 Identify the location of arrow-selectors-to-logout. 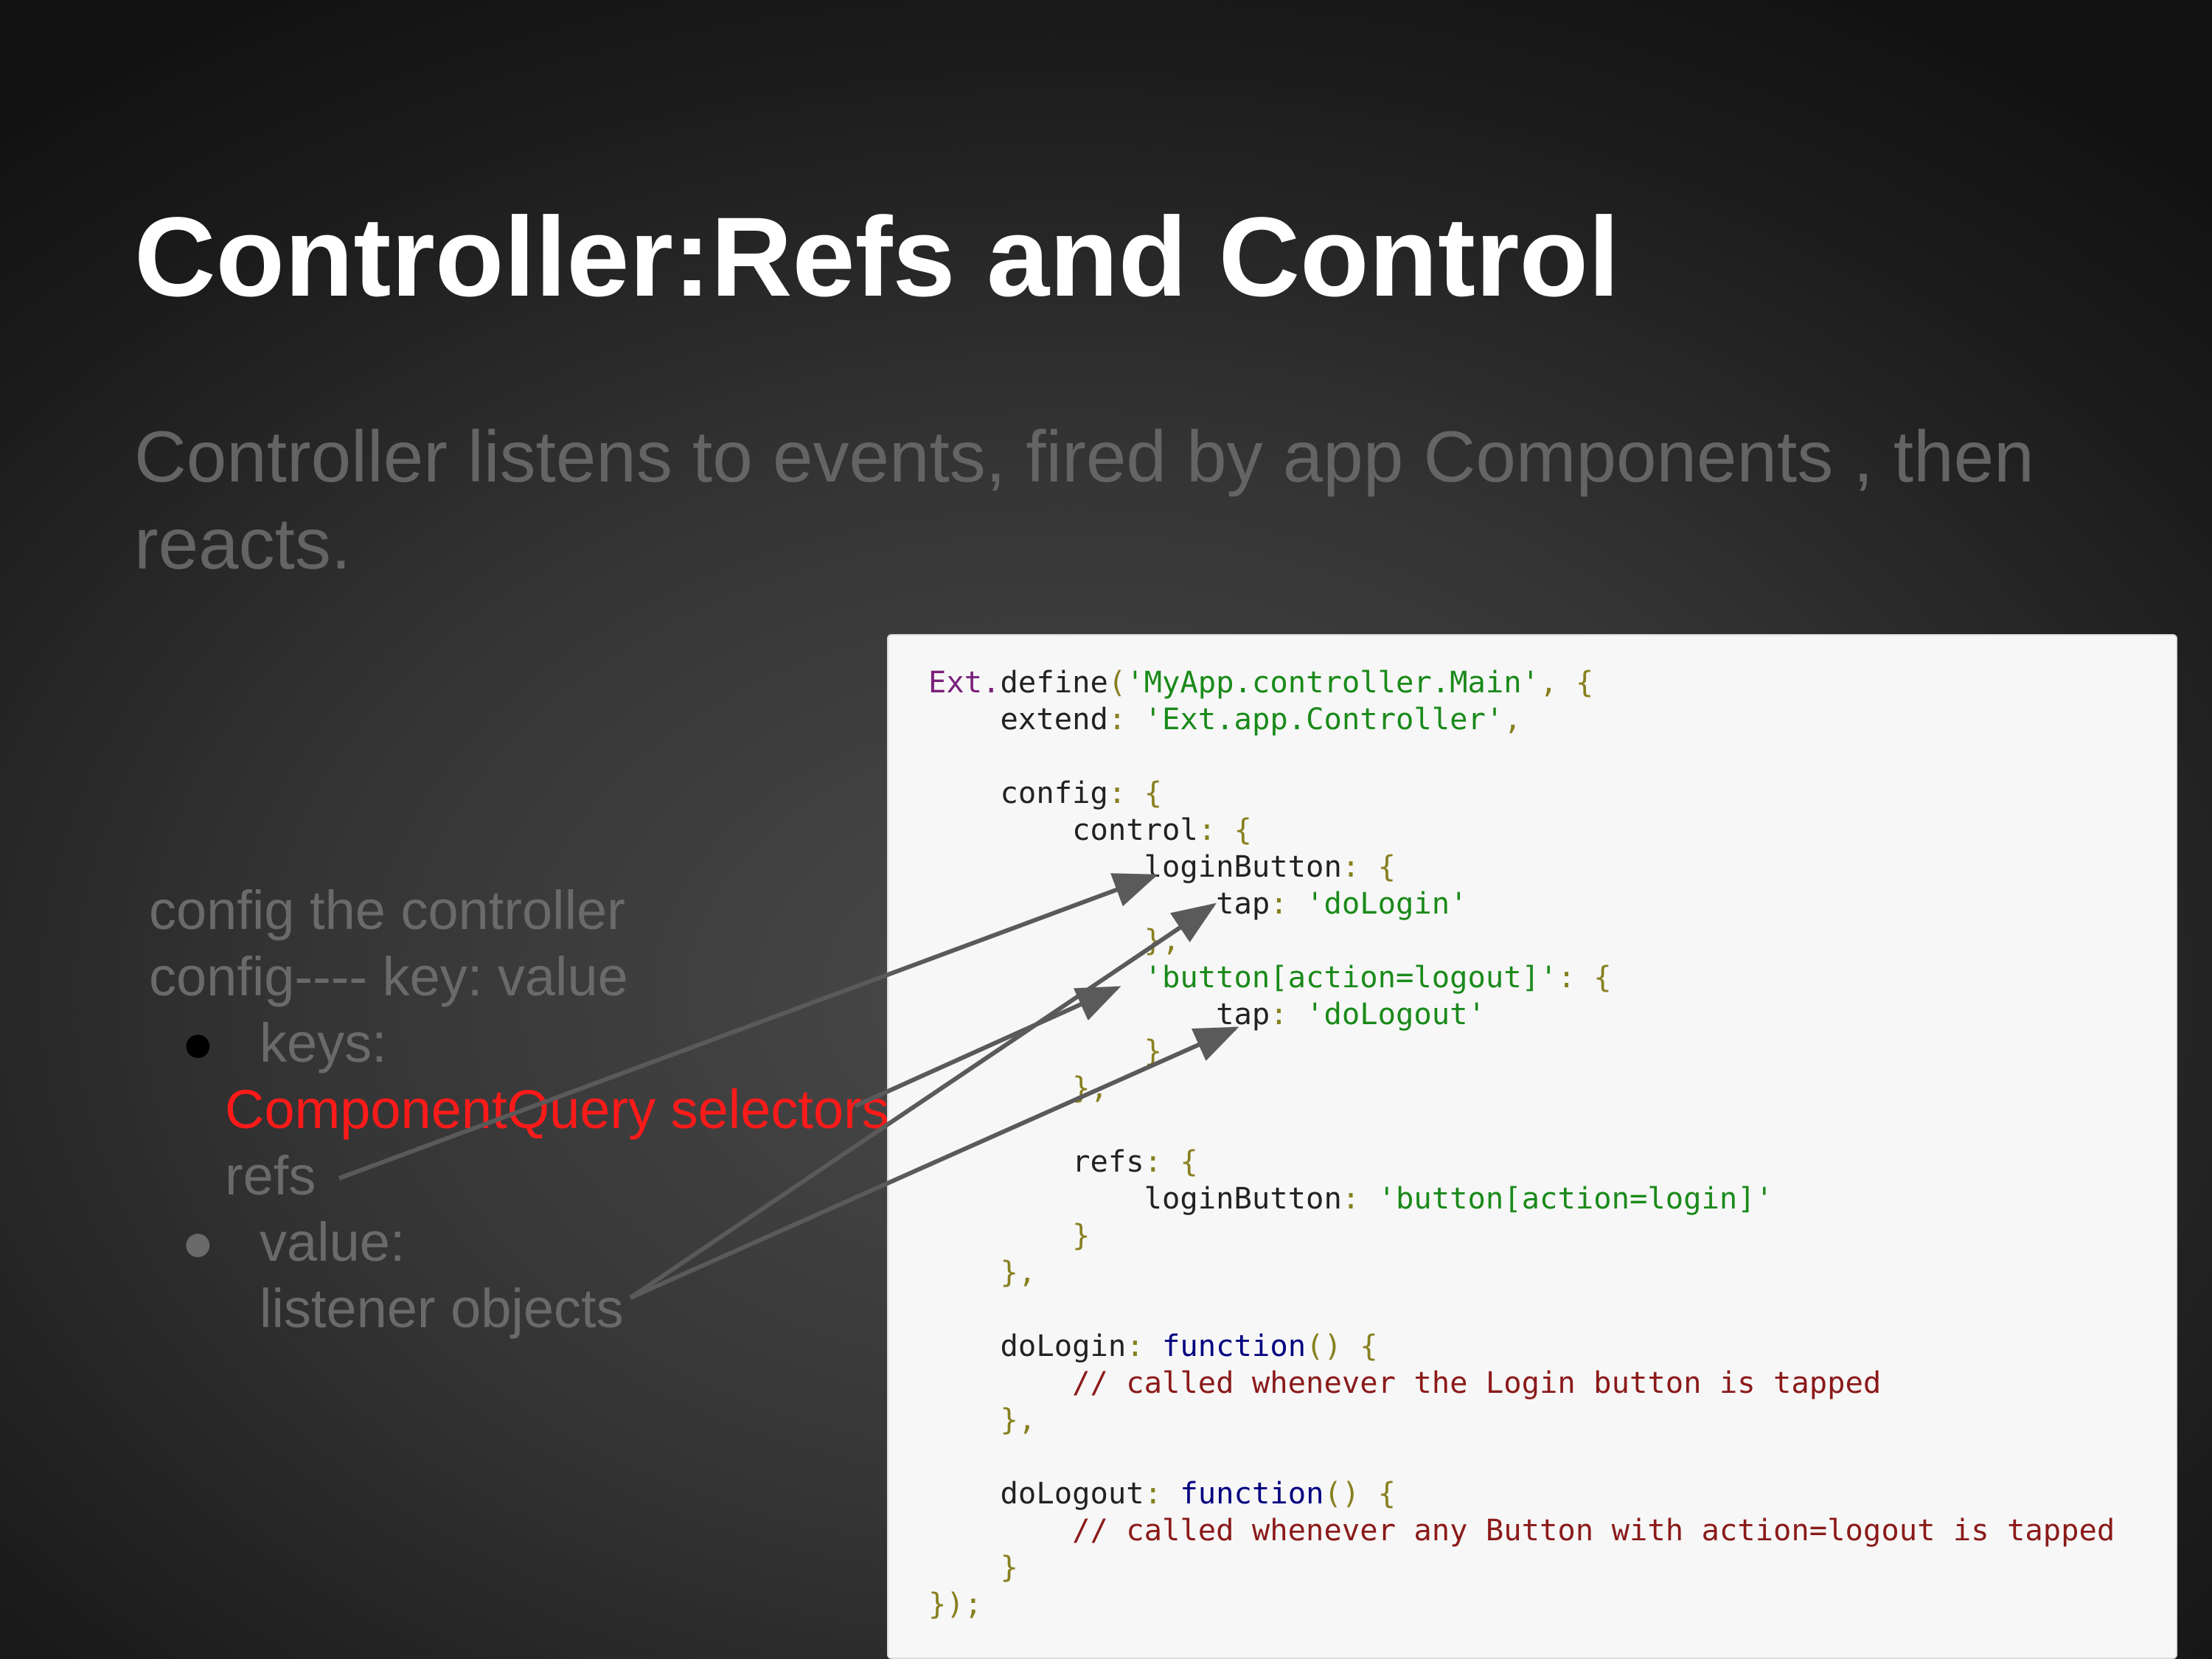
(987, 1047).